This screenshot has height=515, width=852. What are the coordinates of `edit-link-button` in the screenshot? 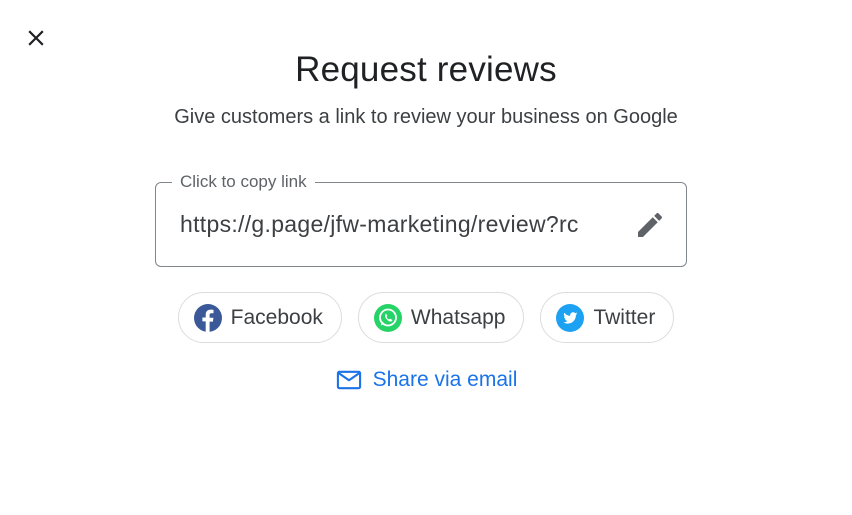 It's located at (650, 225).